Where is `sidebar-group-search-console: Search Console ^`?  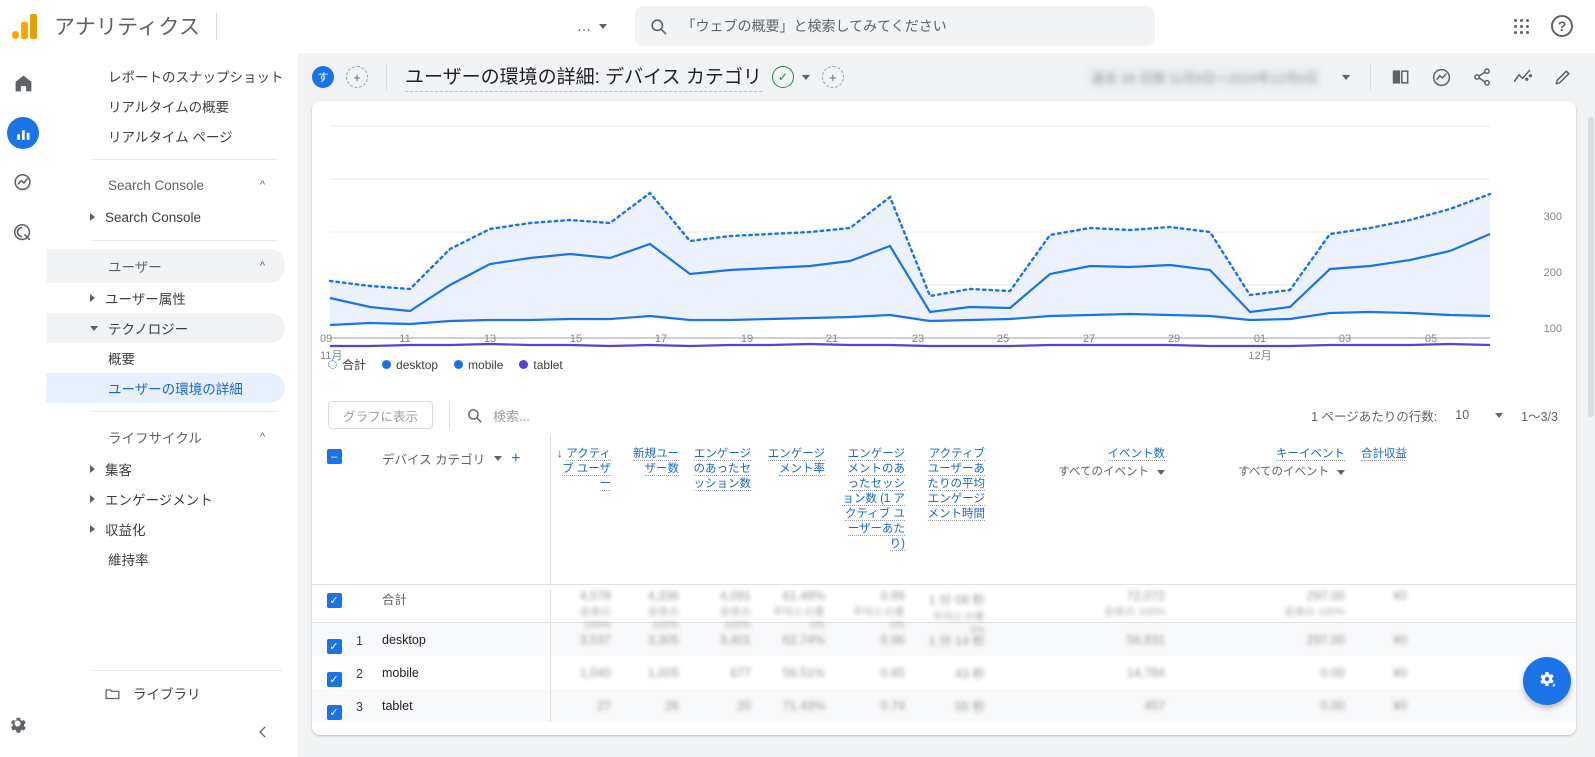
sidebar-group-search-console: Search Console ^ is located at coordinates (165, 185).